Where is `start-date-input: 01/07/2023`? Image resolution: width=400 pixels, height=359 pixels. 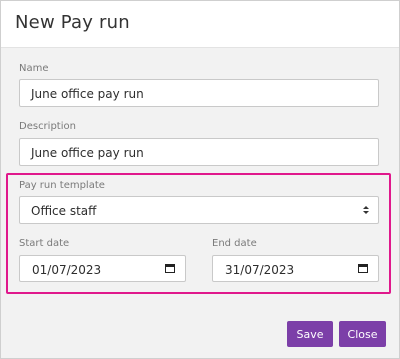
start-date-input: 01/07/2023 is located at coordinates (102, 268).